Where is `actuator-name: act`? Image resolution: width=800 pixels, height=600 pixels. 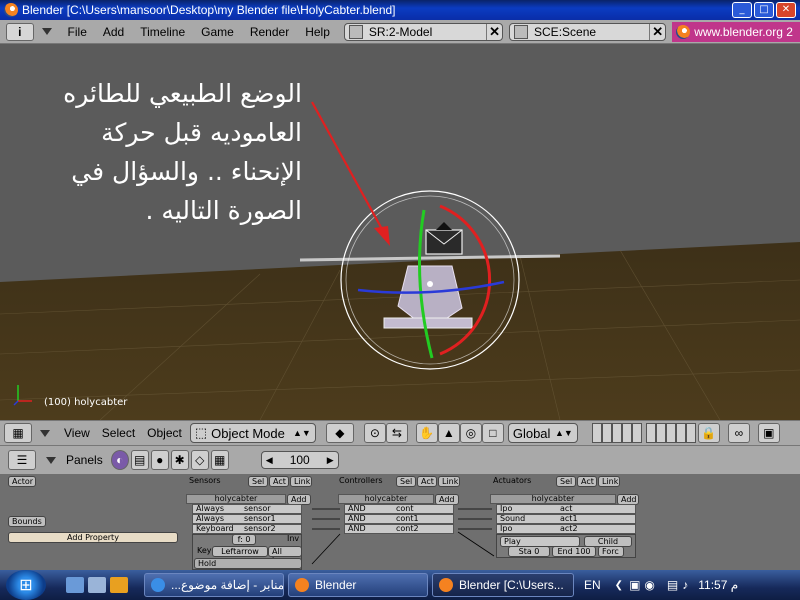 actuator-name: act is located at coordinates (566, 509).